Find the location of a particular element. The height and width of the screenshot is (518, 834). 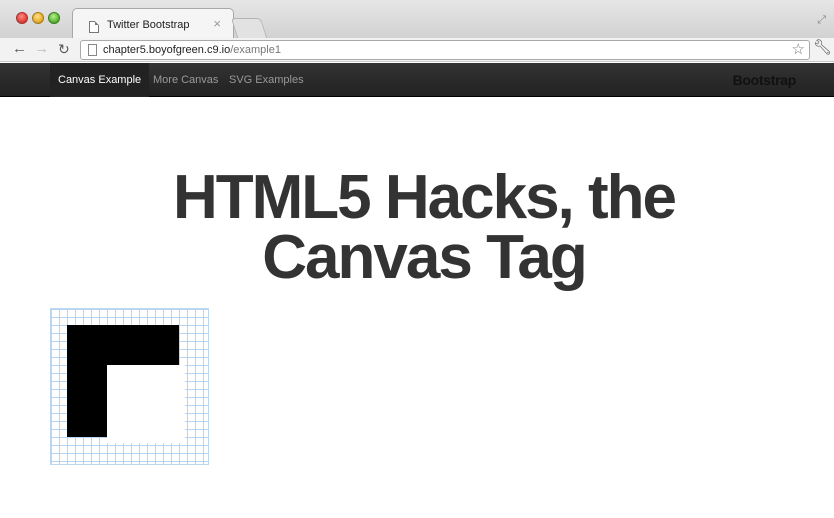

fullscreen-icon: ⤢ is located at coordinates (821, 20).